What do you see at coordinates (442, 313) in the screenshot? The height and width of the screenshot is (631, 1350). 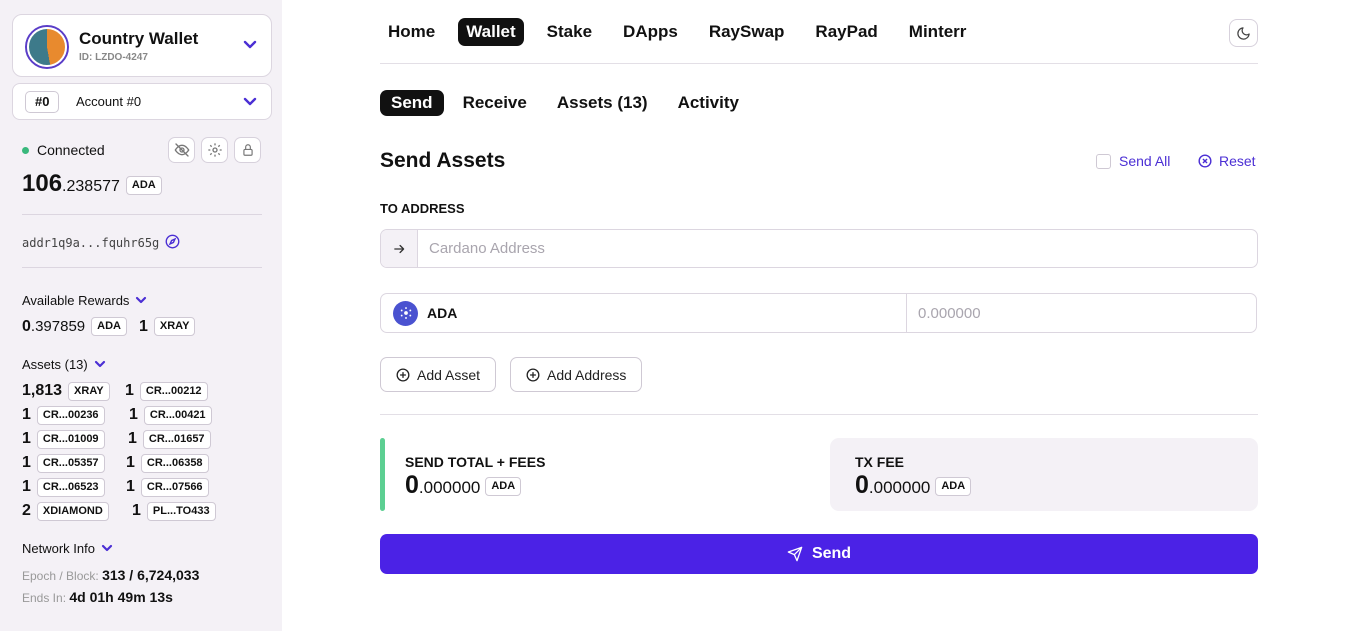 I see `asset-name: ADA` at bounding box center [442, 313].